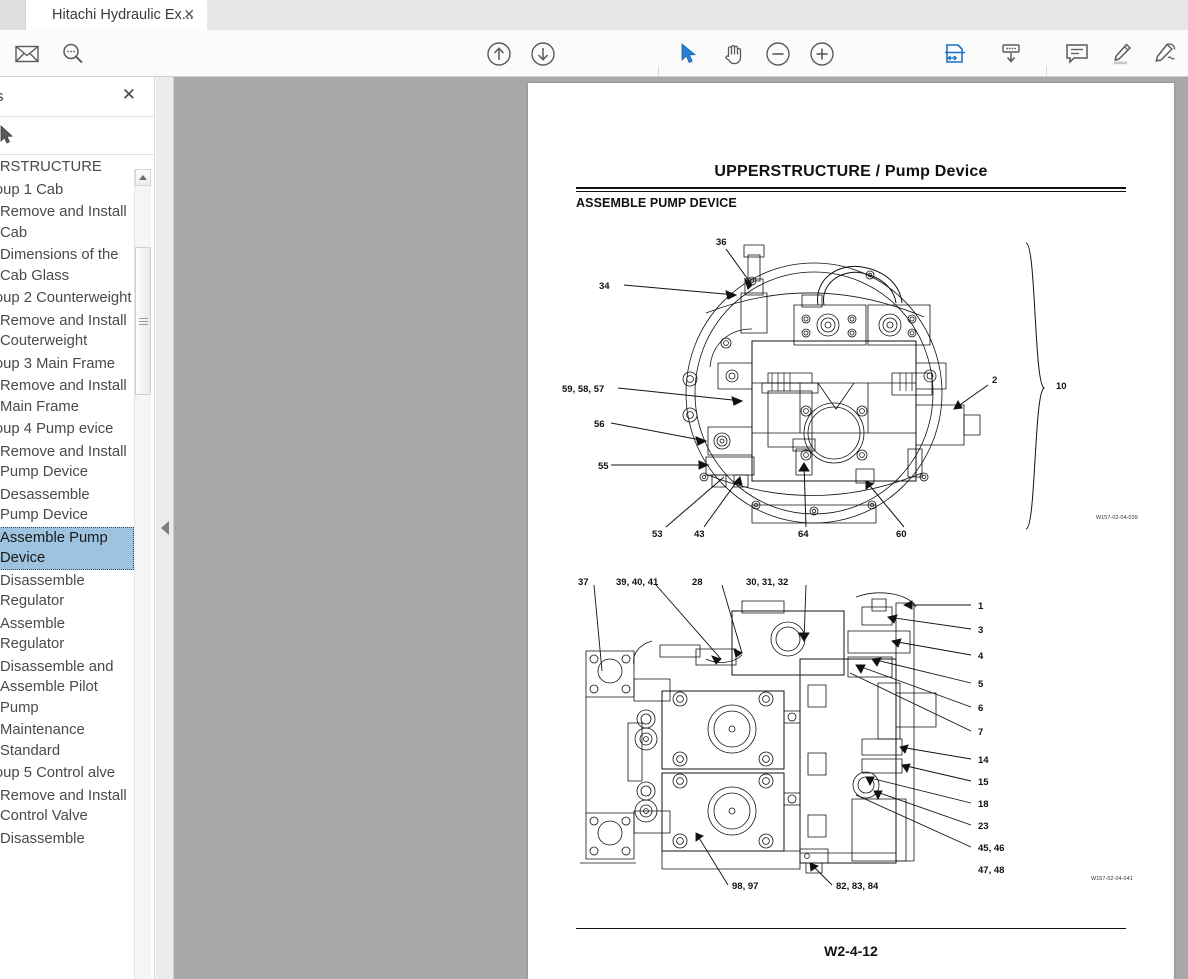 This screenshot has height=979, width=1188. I want to click on sidebar-item-2: Remove and Install Cab, so click(67, 222).